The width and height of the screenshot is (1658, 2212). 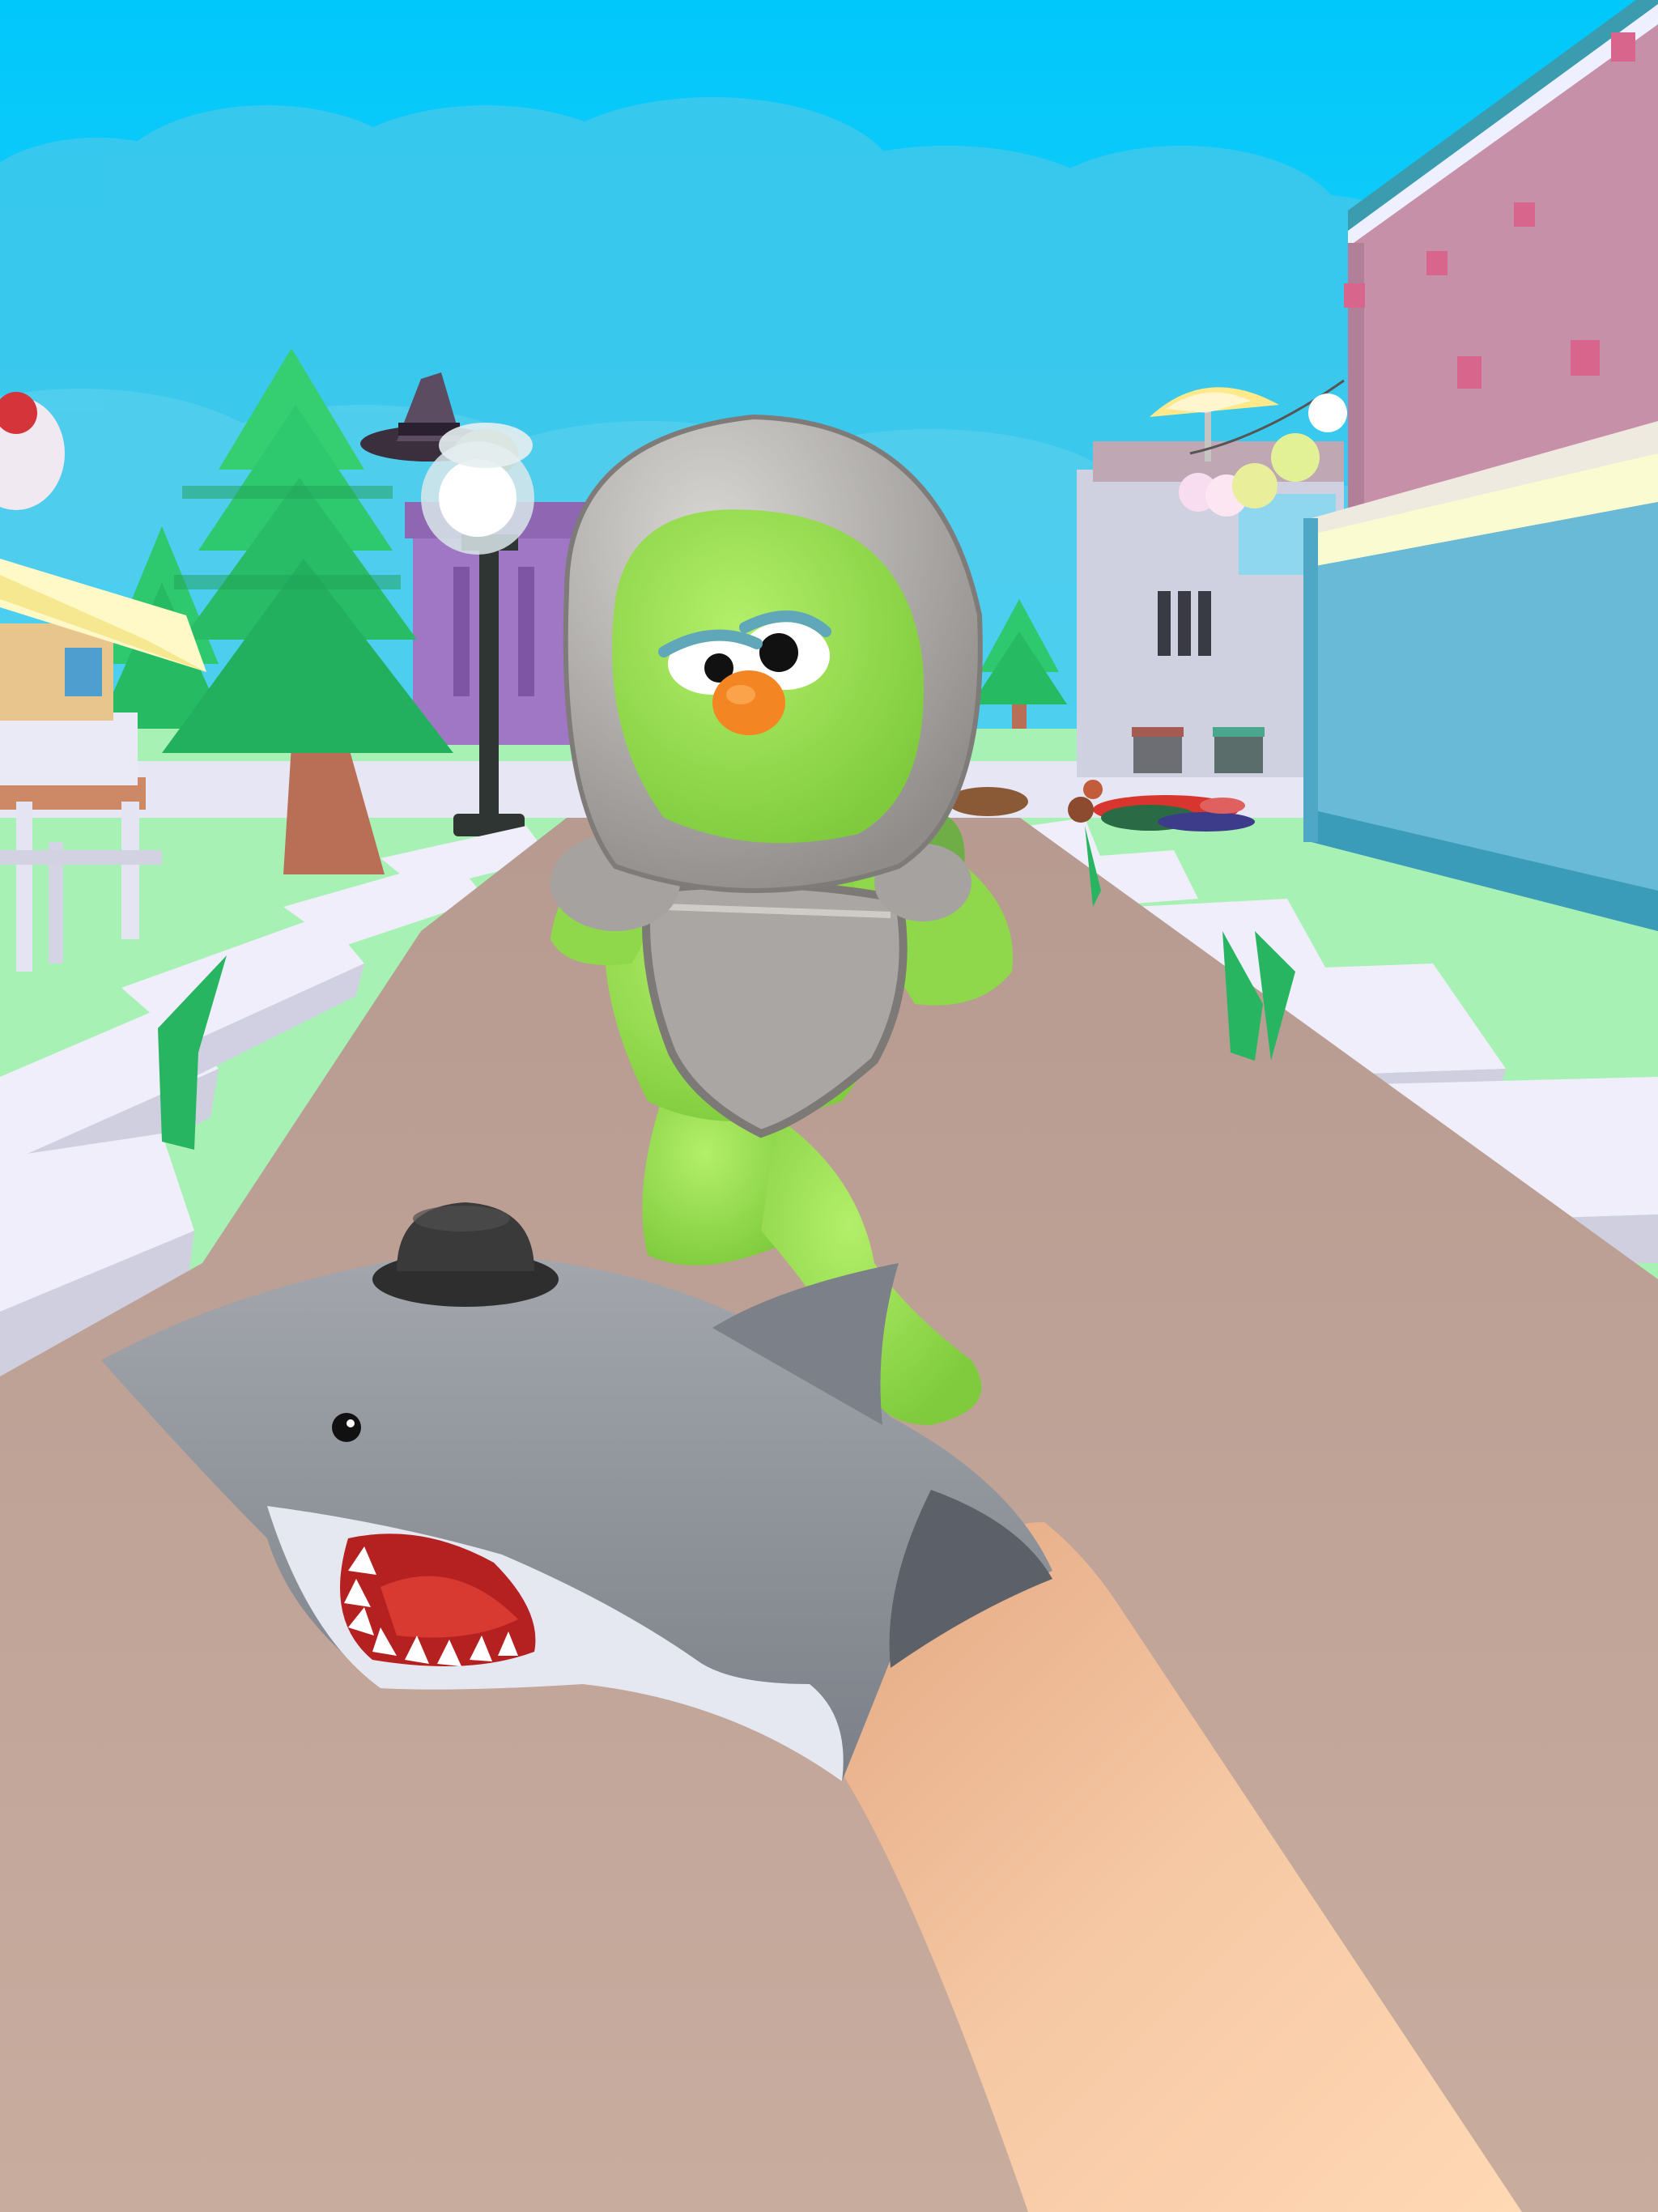 What do you see at coordinates (748, 703) in the screenshot?
I see `creature-beak` at bounding box center [748, 703].